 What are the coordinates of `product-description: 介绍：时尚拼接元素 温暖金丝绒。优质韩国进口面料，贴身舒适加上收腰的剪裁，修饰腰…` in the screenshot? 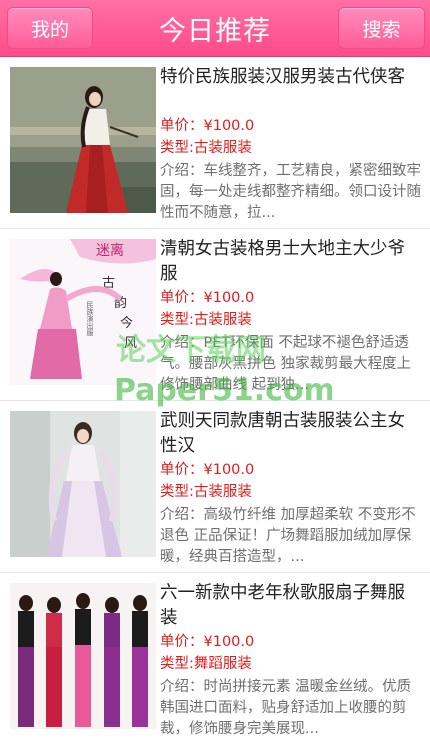 It's located at (286, 708).